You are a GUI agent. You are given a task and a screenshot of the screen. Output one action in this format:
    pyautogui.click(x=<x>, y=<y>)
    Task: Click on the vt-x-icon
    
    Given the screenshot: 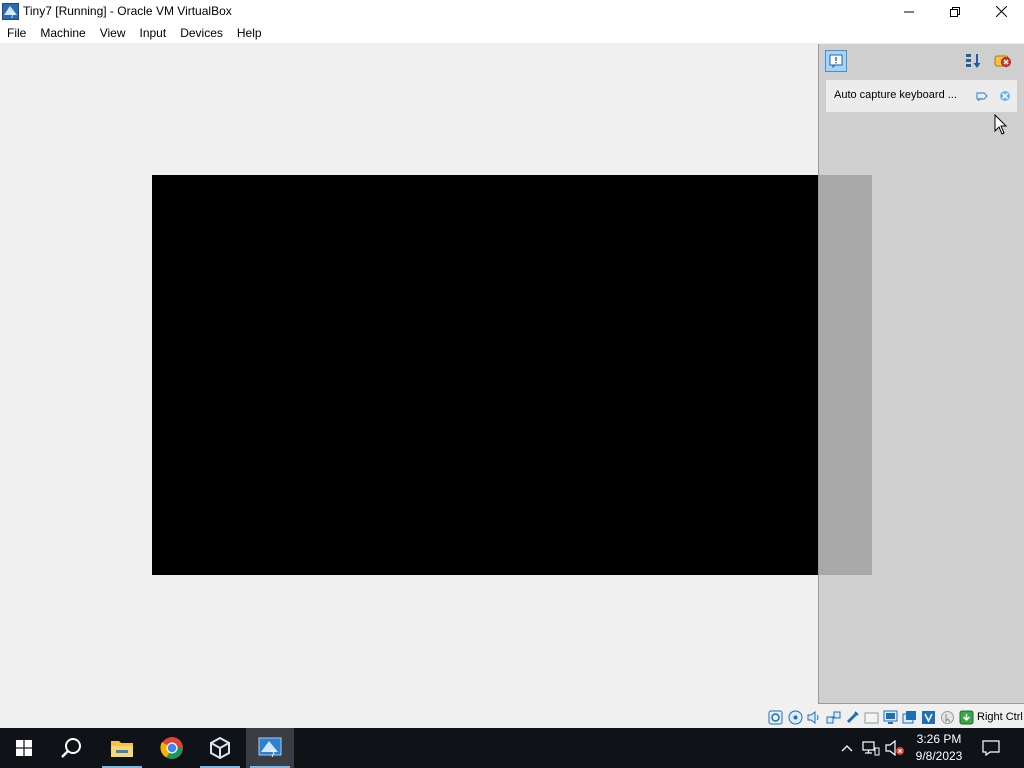 What is the action you would take?
    pyautogui.click(x=928, y=717)
    